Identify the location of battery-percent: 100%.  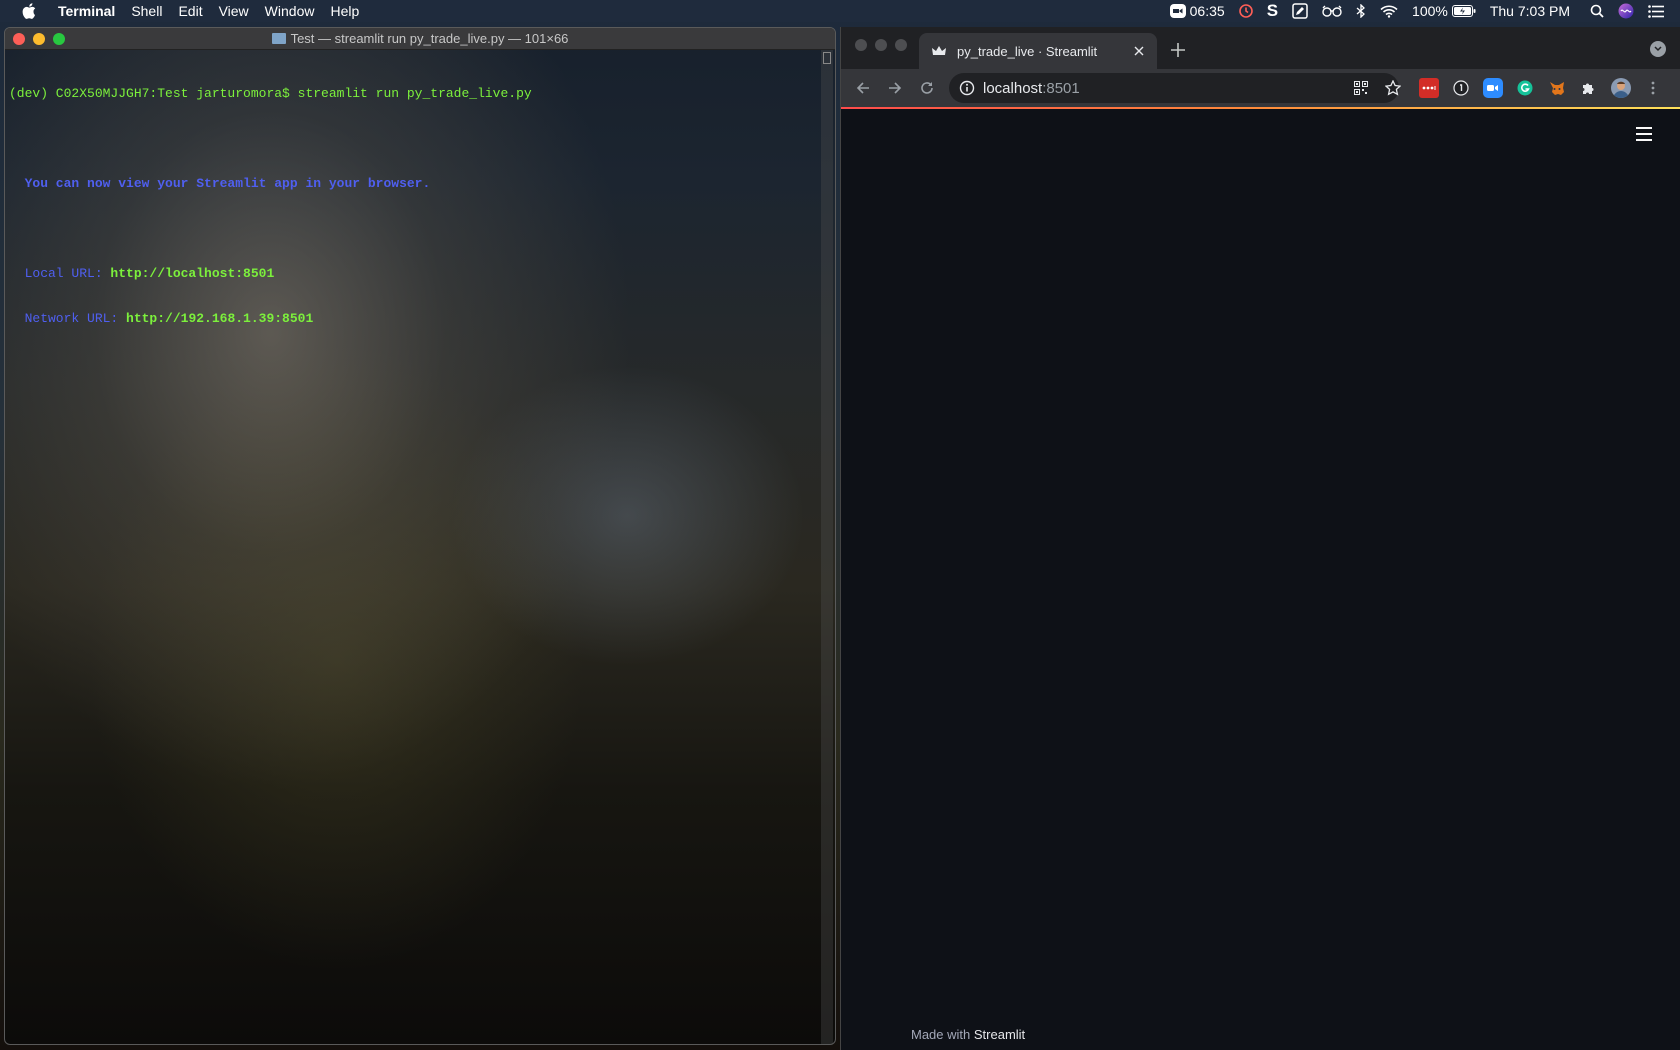
(1430, 11).